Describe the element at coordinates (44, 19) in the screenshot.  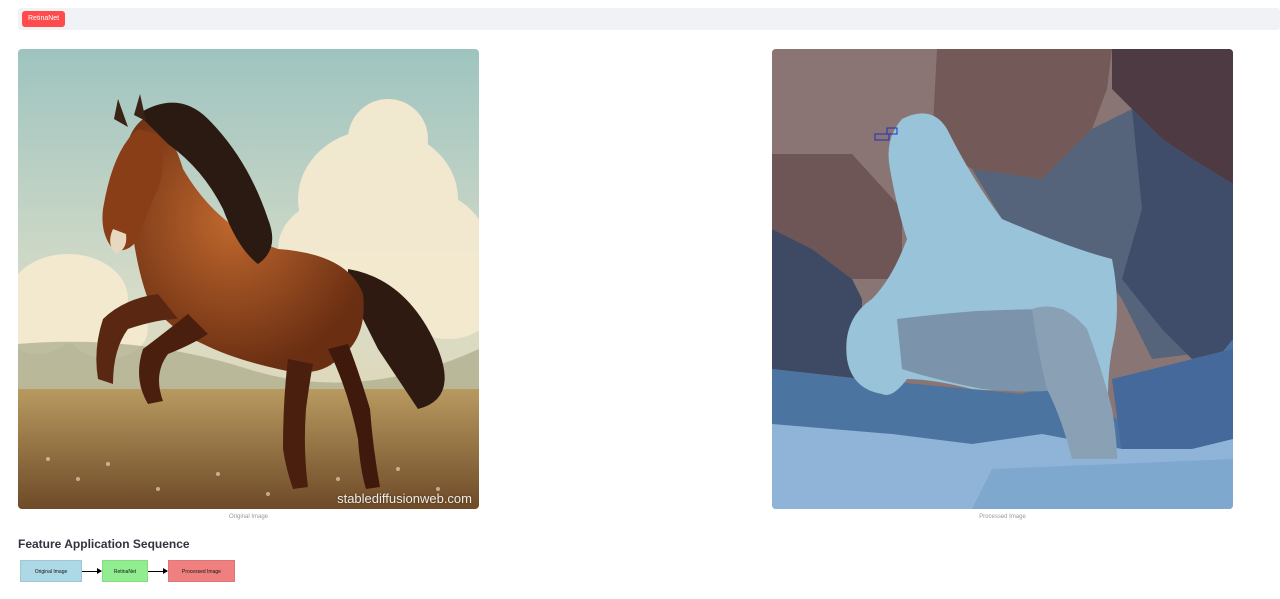
I see `retinanet-button: RetinaNet` at that location.